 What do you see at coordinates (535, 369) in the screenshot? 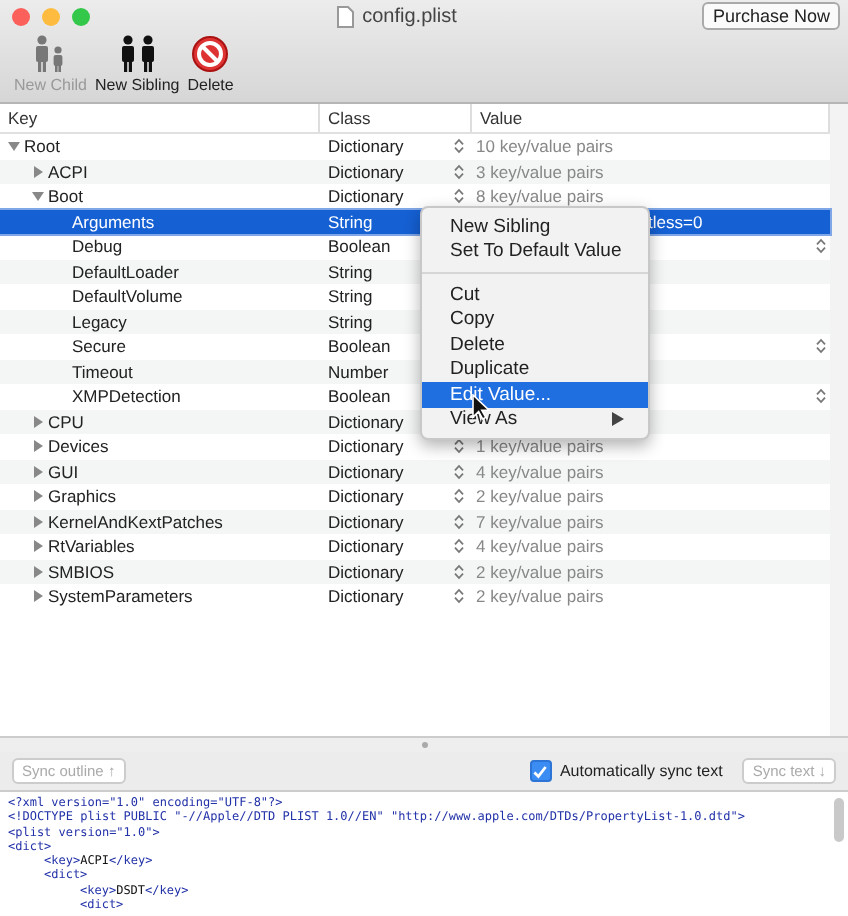
I see `menu-item: Duplicate` at bounding box center [535, 369].